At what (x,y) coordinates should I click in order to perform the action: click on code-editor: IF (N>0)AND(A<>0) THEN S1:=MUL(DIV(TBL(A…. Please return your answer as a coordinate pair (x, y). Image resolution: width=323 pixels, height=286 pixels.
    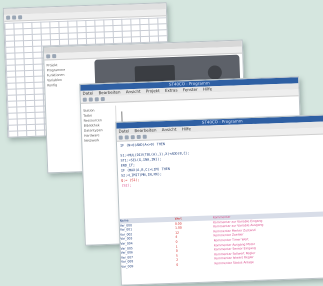
    Looking at the image, I should click on (220, 162).